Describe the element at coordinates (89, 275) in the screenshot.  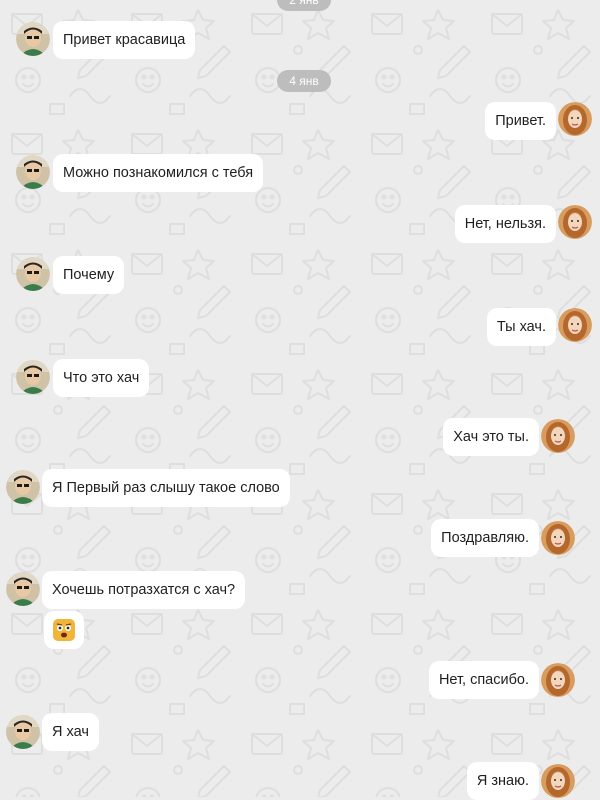
I see `incoming-message-bubble: Почему` at that location.